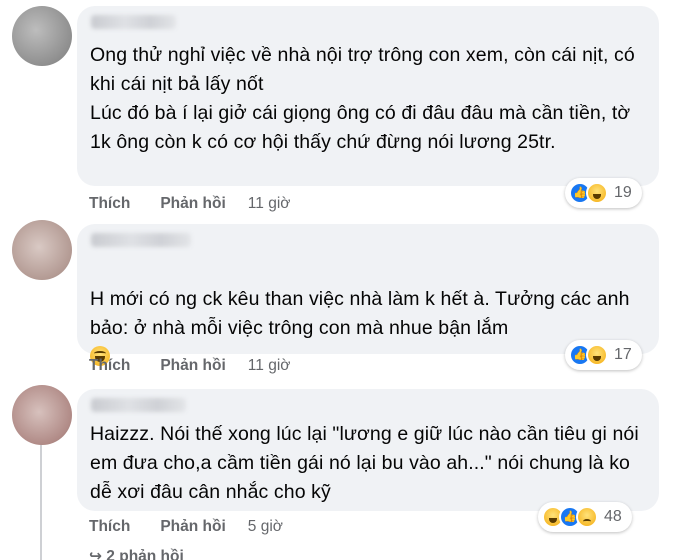 This screenshot has width=700, height=560. Describe the element at coordinates (98, 554) in the screenshot. I see `reply-arrow-icon: ↪` at that location.